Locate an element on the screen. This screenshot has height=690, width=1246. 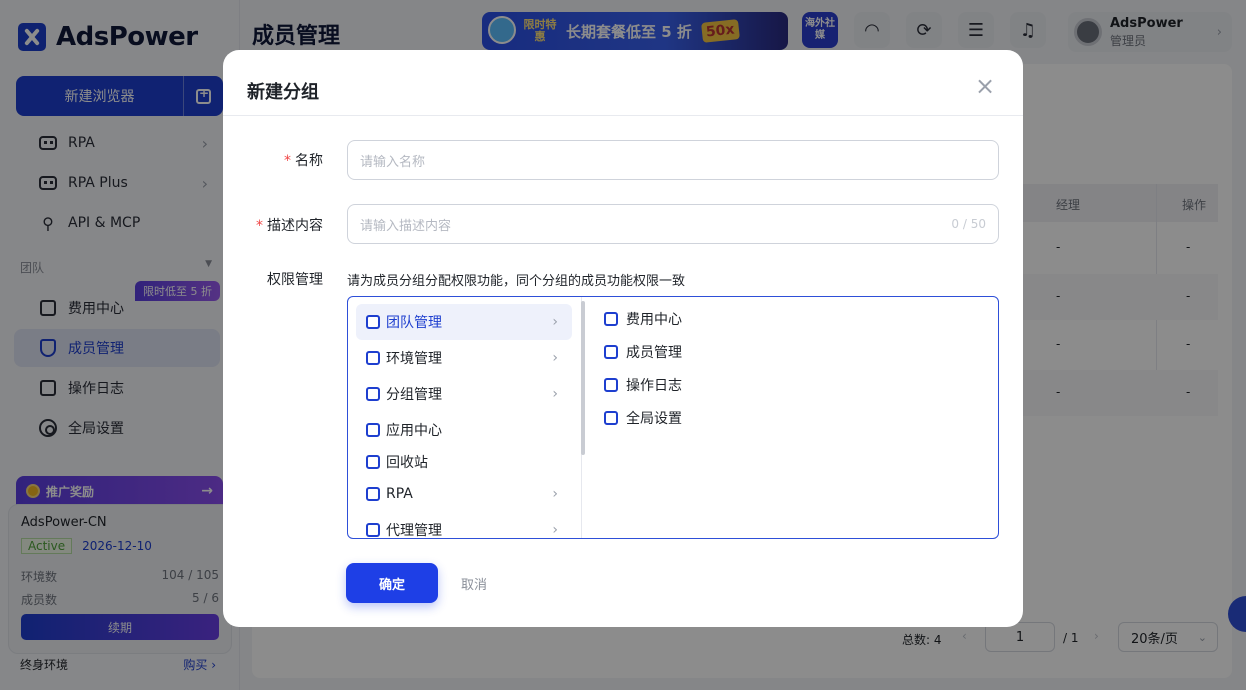
perm-item-label: 分组管理 is located at coordinates (414, 395).